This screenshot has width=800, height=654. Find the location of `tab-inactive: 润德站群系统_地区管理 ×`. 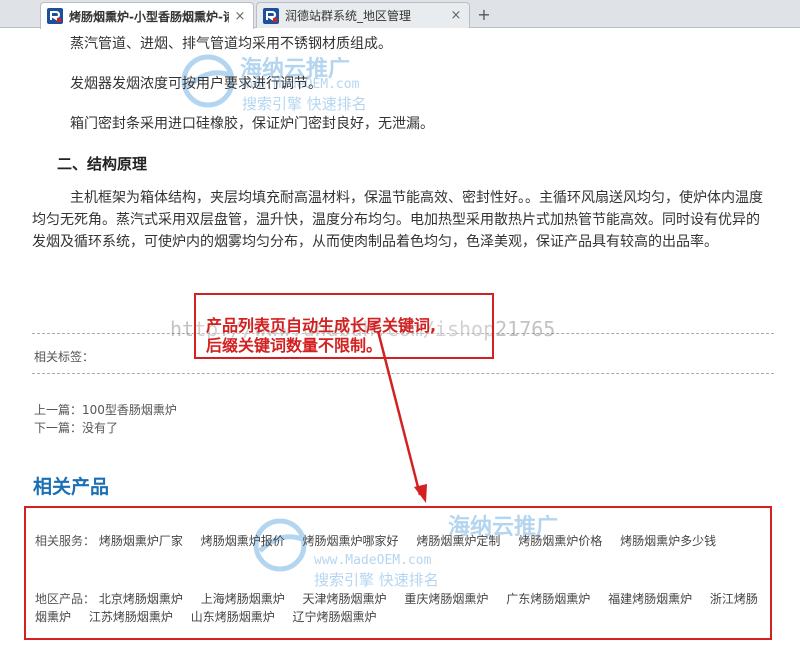

tab-inactive: 润德站群系统_地区管理 × is located at coordinates (363, 15).